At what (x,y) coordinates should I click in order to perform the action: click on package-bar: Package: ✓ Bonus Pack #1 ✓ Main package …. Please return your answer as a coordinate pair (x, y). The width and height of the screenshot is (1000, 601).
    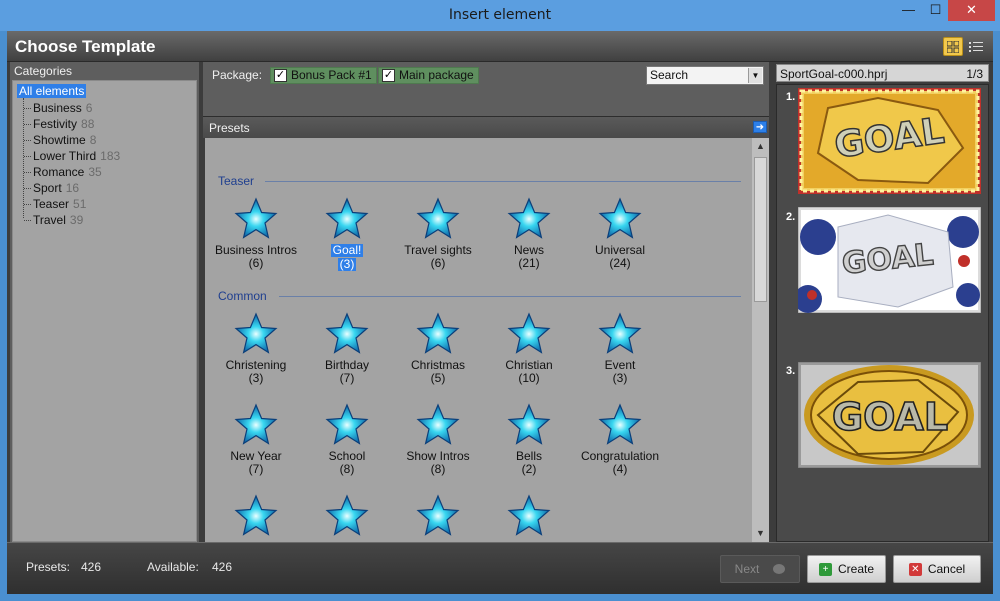
    Looking at the image, I should click on (486, 89).